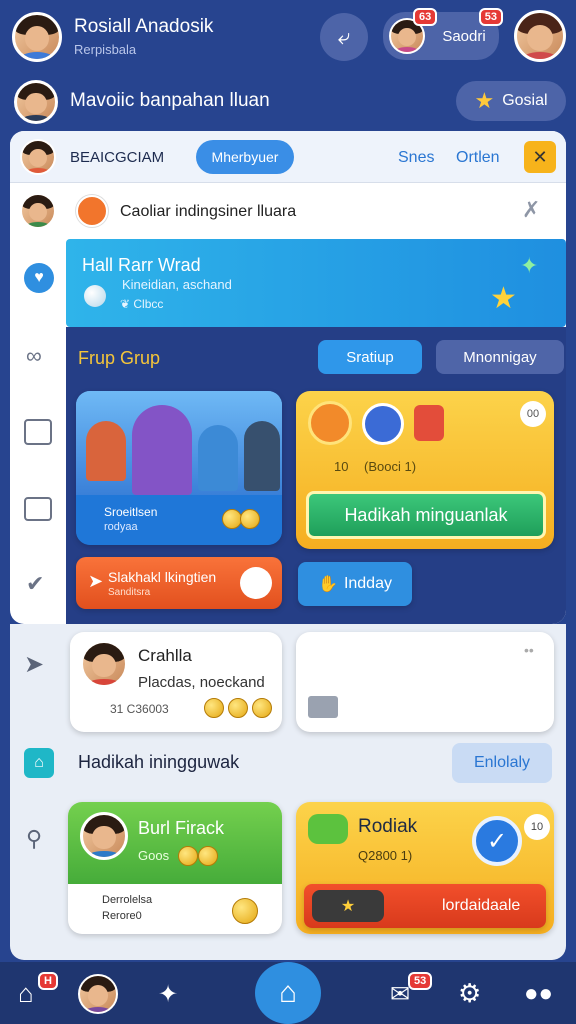 The height and width of the screenshot is (1024, 576). I want to click on hero-meta: ❦ Clbcc, so click(142, 304).